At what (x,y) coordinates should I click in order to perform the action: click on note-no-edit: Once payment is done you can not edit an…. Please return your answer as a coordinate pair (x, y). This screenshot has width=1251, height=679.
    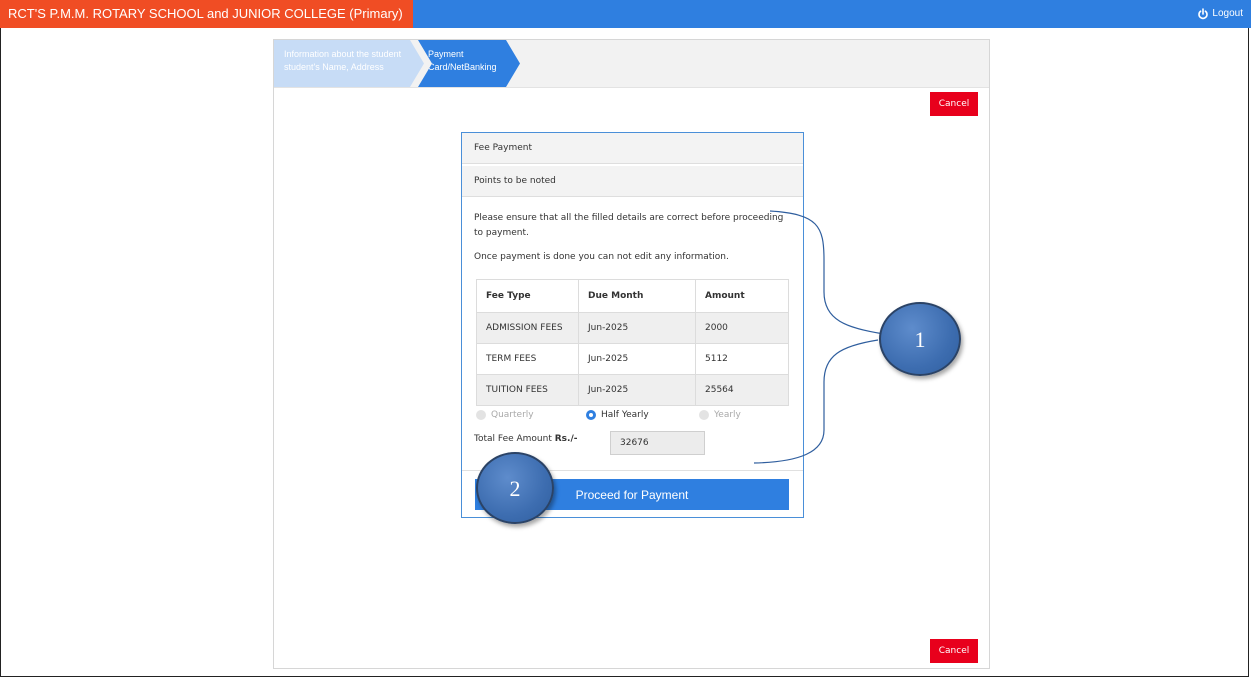
    Looking at the image, I should click on (601, 257).